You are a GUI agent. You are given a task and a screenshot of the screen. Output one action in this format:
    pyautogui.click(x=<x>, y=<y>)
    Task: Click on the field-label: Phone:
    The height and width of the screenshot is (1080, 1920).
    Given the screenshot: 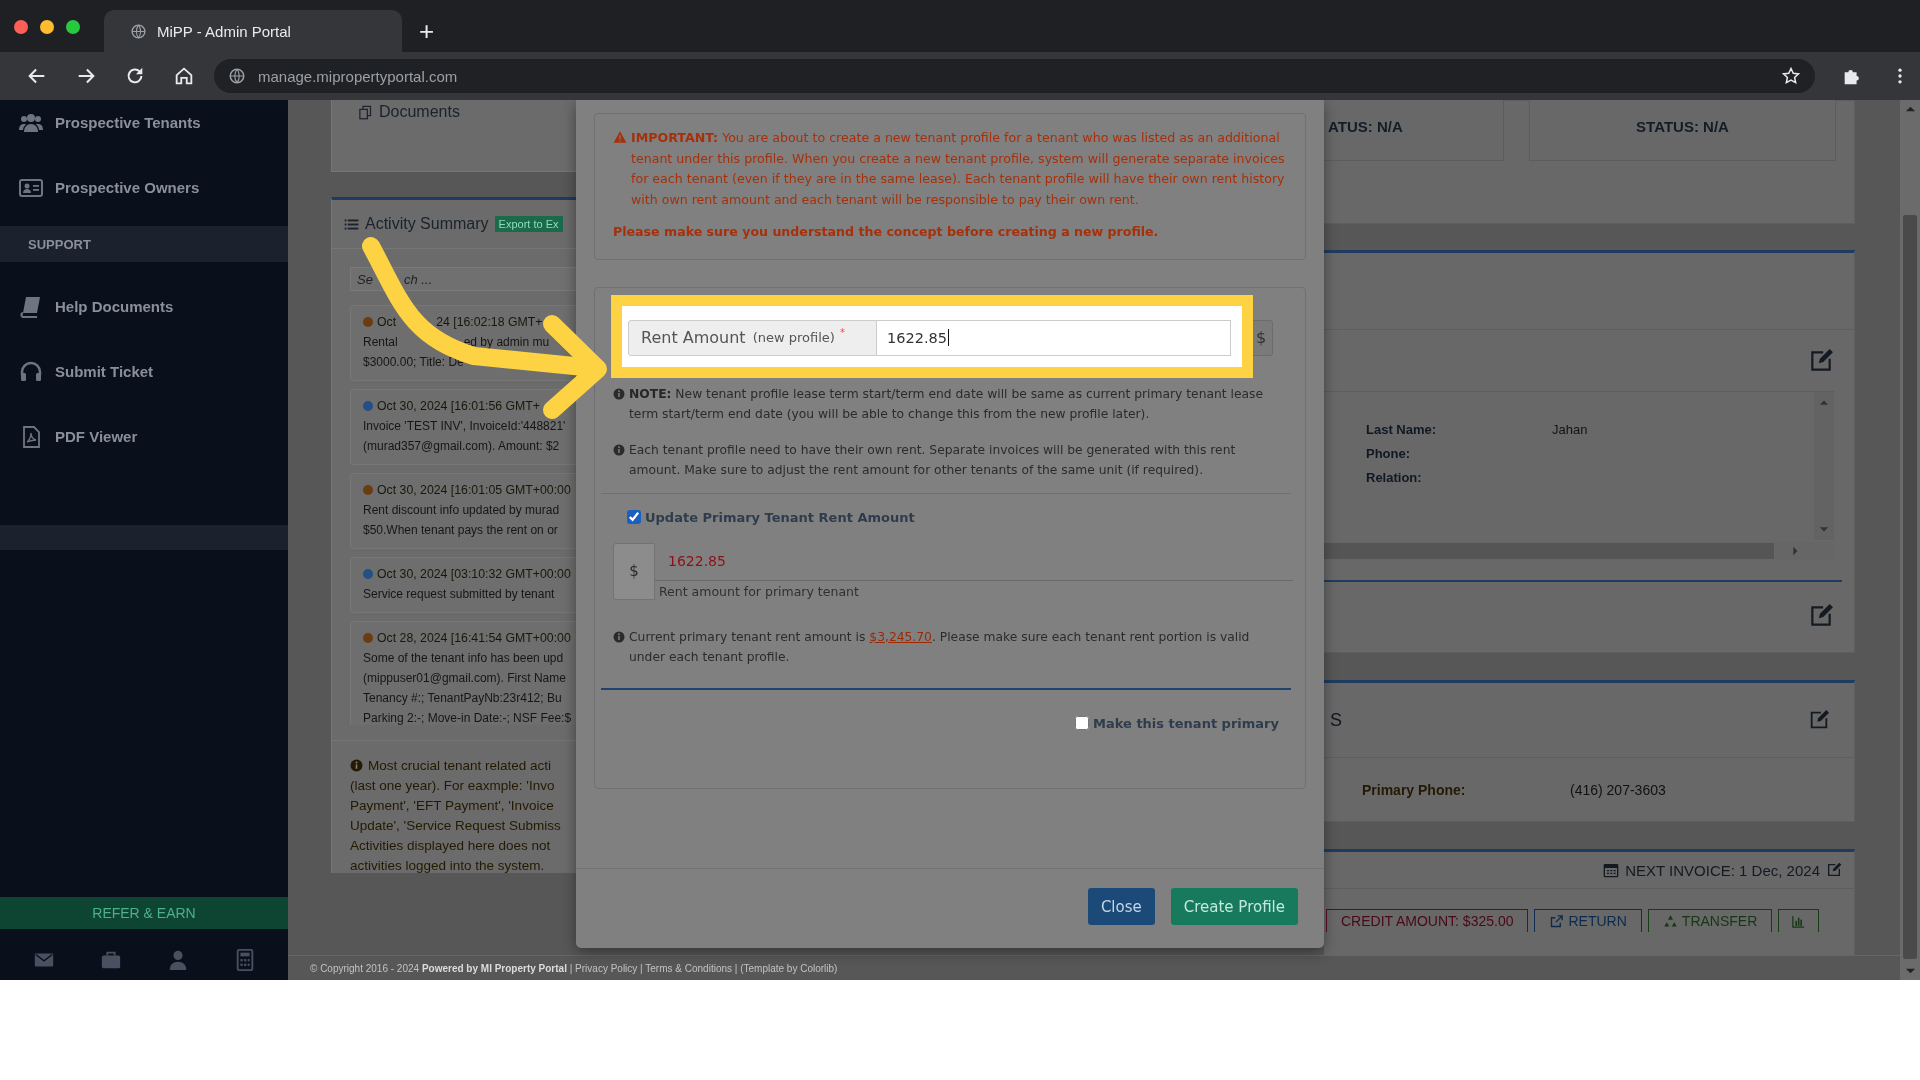 What is the action you would take?
    pyautogui.click(x=1389, y=454)
    